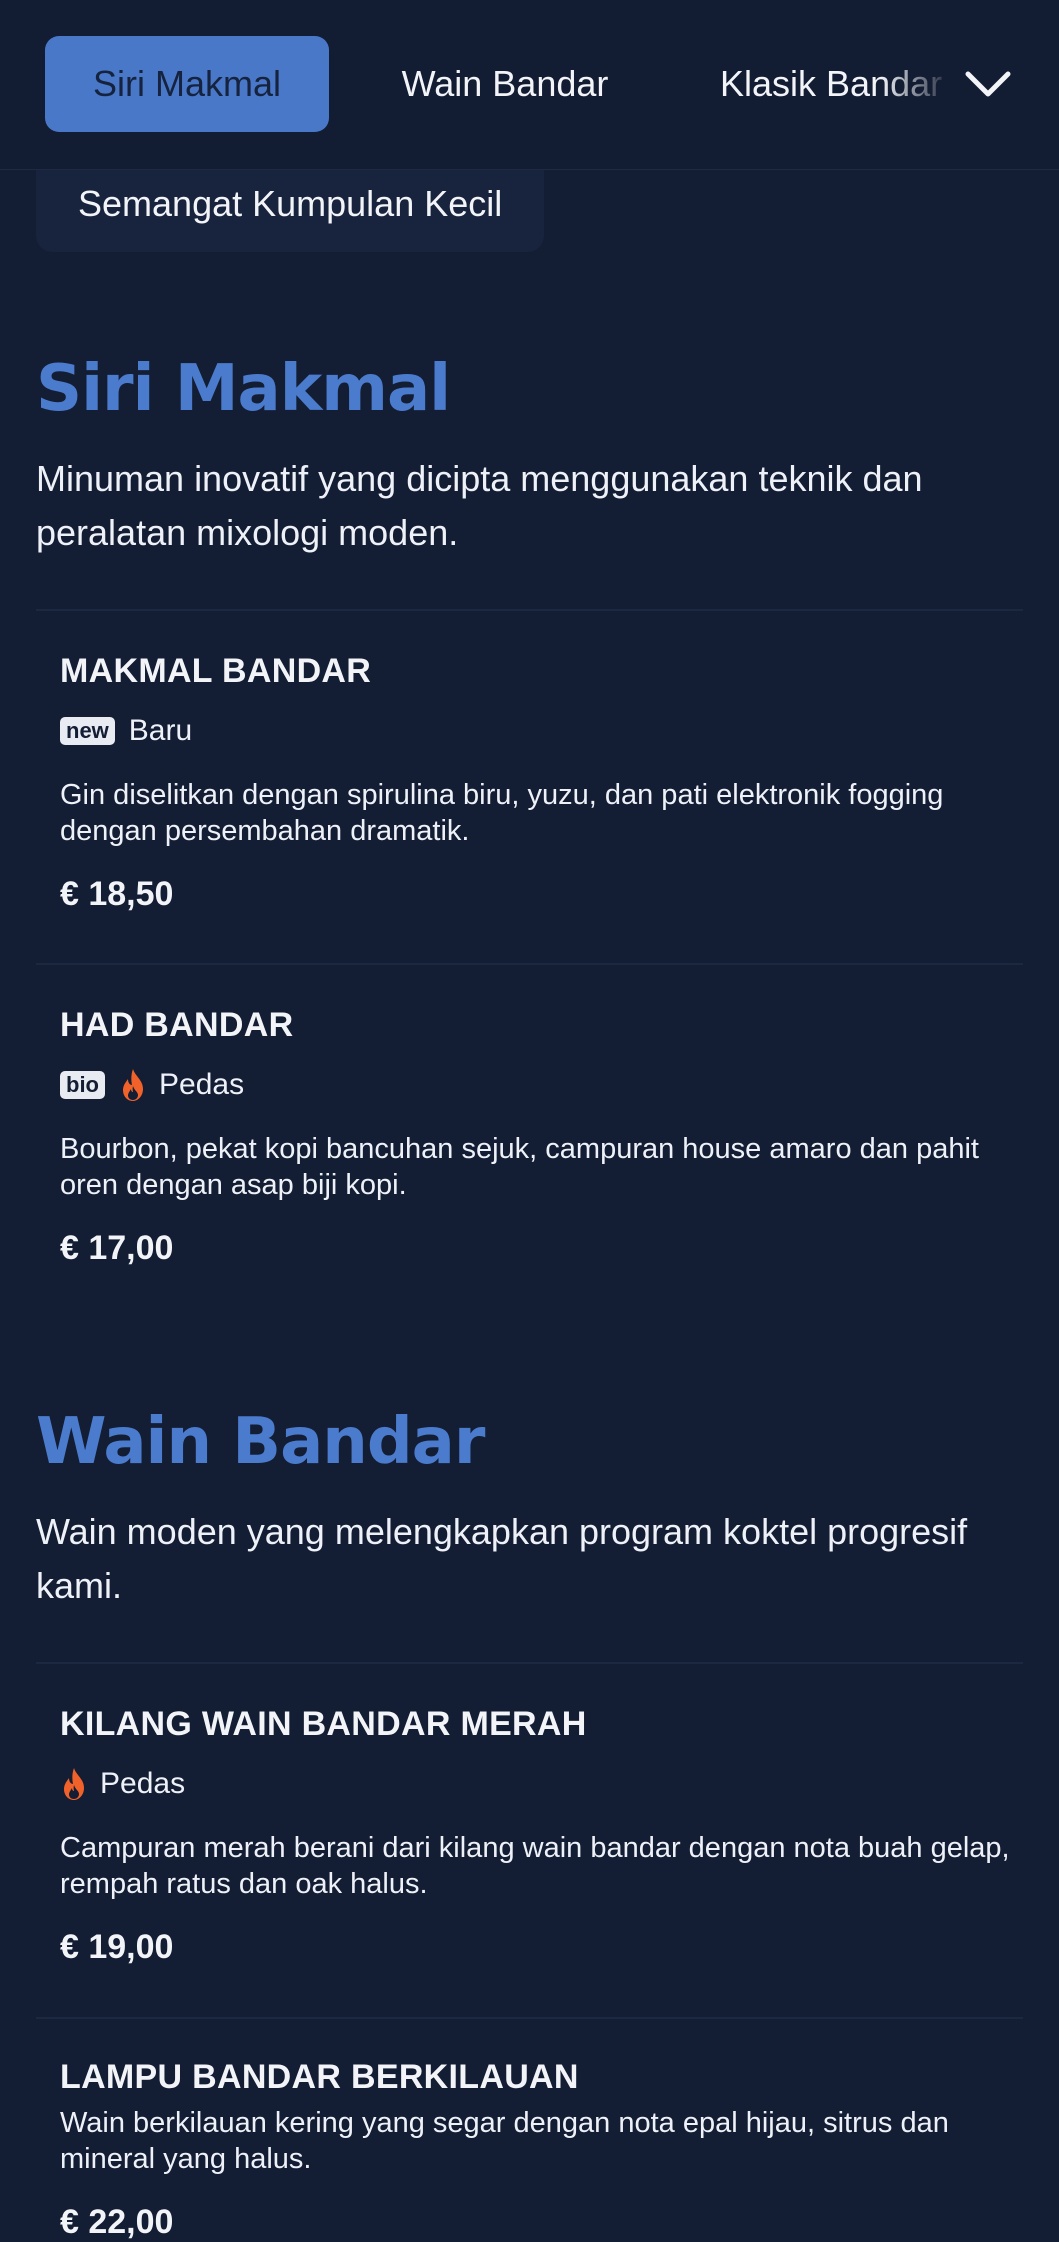 This screenshot has width=1059, height=2242. What do you see at coordinates (535, 1784) in the screenshot?
I see `item-tags: Pedas` at bounding box center [535, 1784].